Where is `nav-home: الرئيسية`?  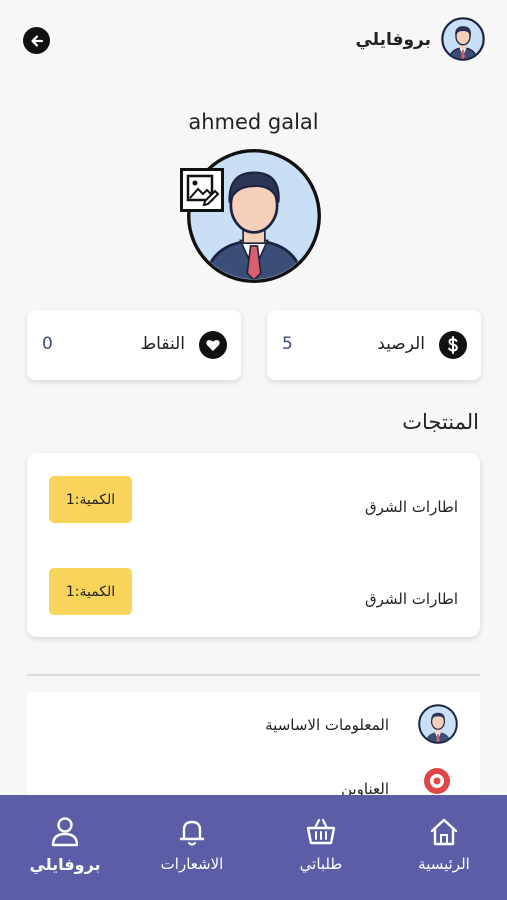 nav-home: الرئيسية is located at coordinates (444, 847).